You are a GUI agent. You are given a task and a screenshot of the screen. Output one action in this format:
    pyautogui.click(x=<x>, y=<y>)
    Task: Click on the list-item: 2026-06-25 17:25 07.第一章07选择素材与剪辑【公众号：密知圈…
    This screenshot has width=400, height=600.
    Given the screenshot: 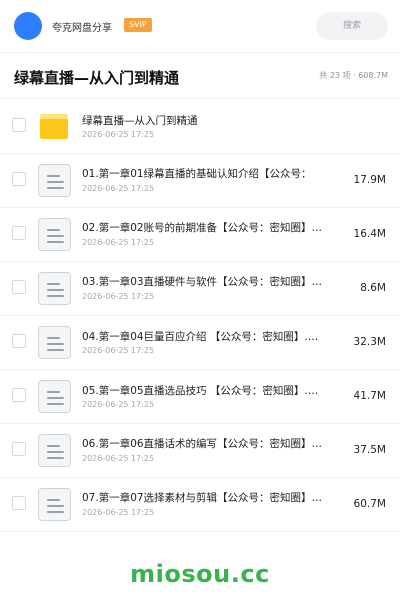 What is the action you would take?
    pyautogui.click(x=200, y=505)
    